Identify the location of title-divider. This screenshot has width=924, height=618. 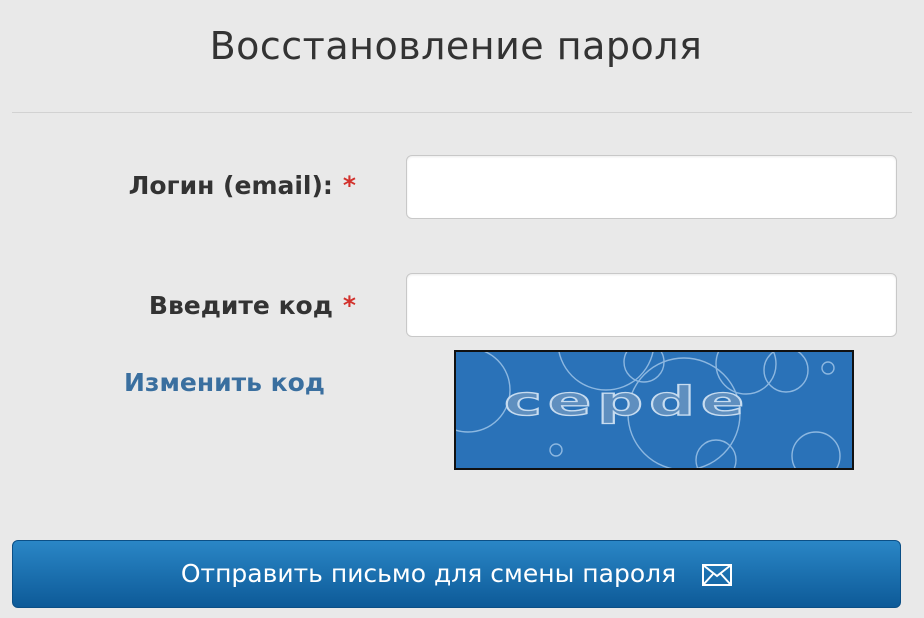
(462, 112).